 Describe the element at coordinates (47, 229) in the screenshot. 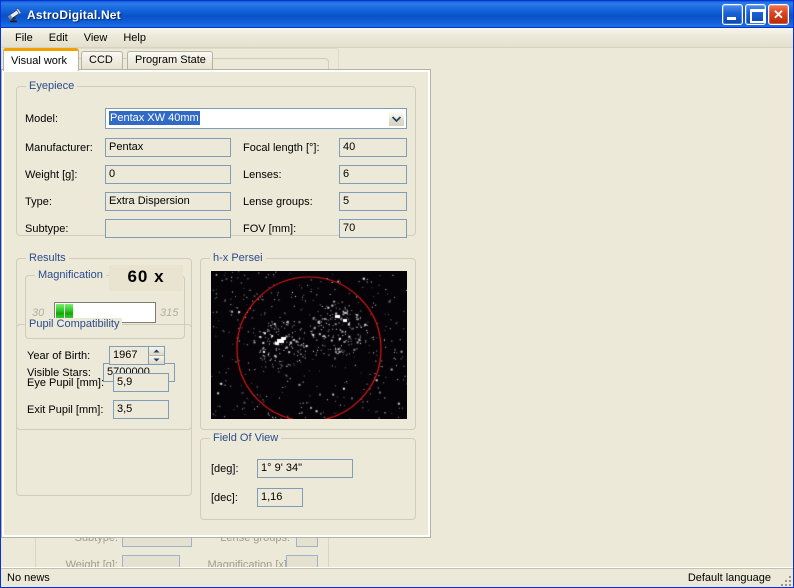

I see `eyepiece-subtype-label: Subtype:` at that location.